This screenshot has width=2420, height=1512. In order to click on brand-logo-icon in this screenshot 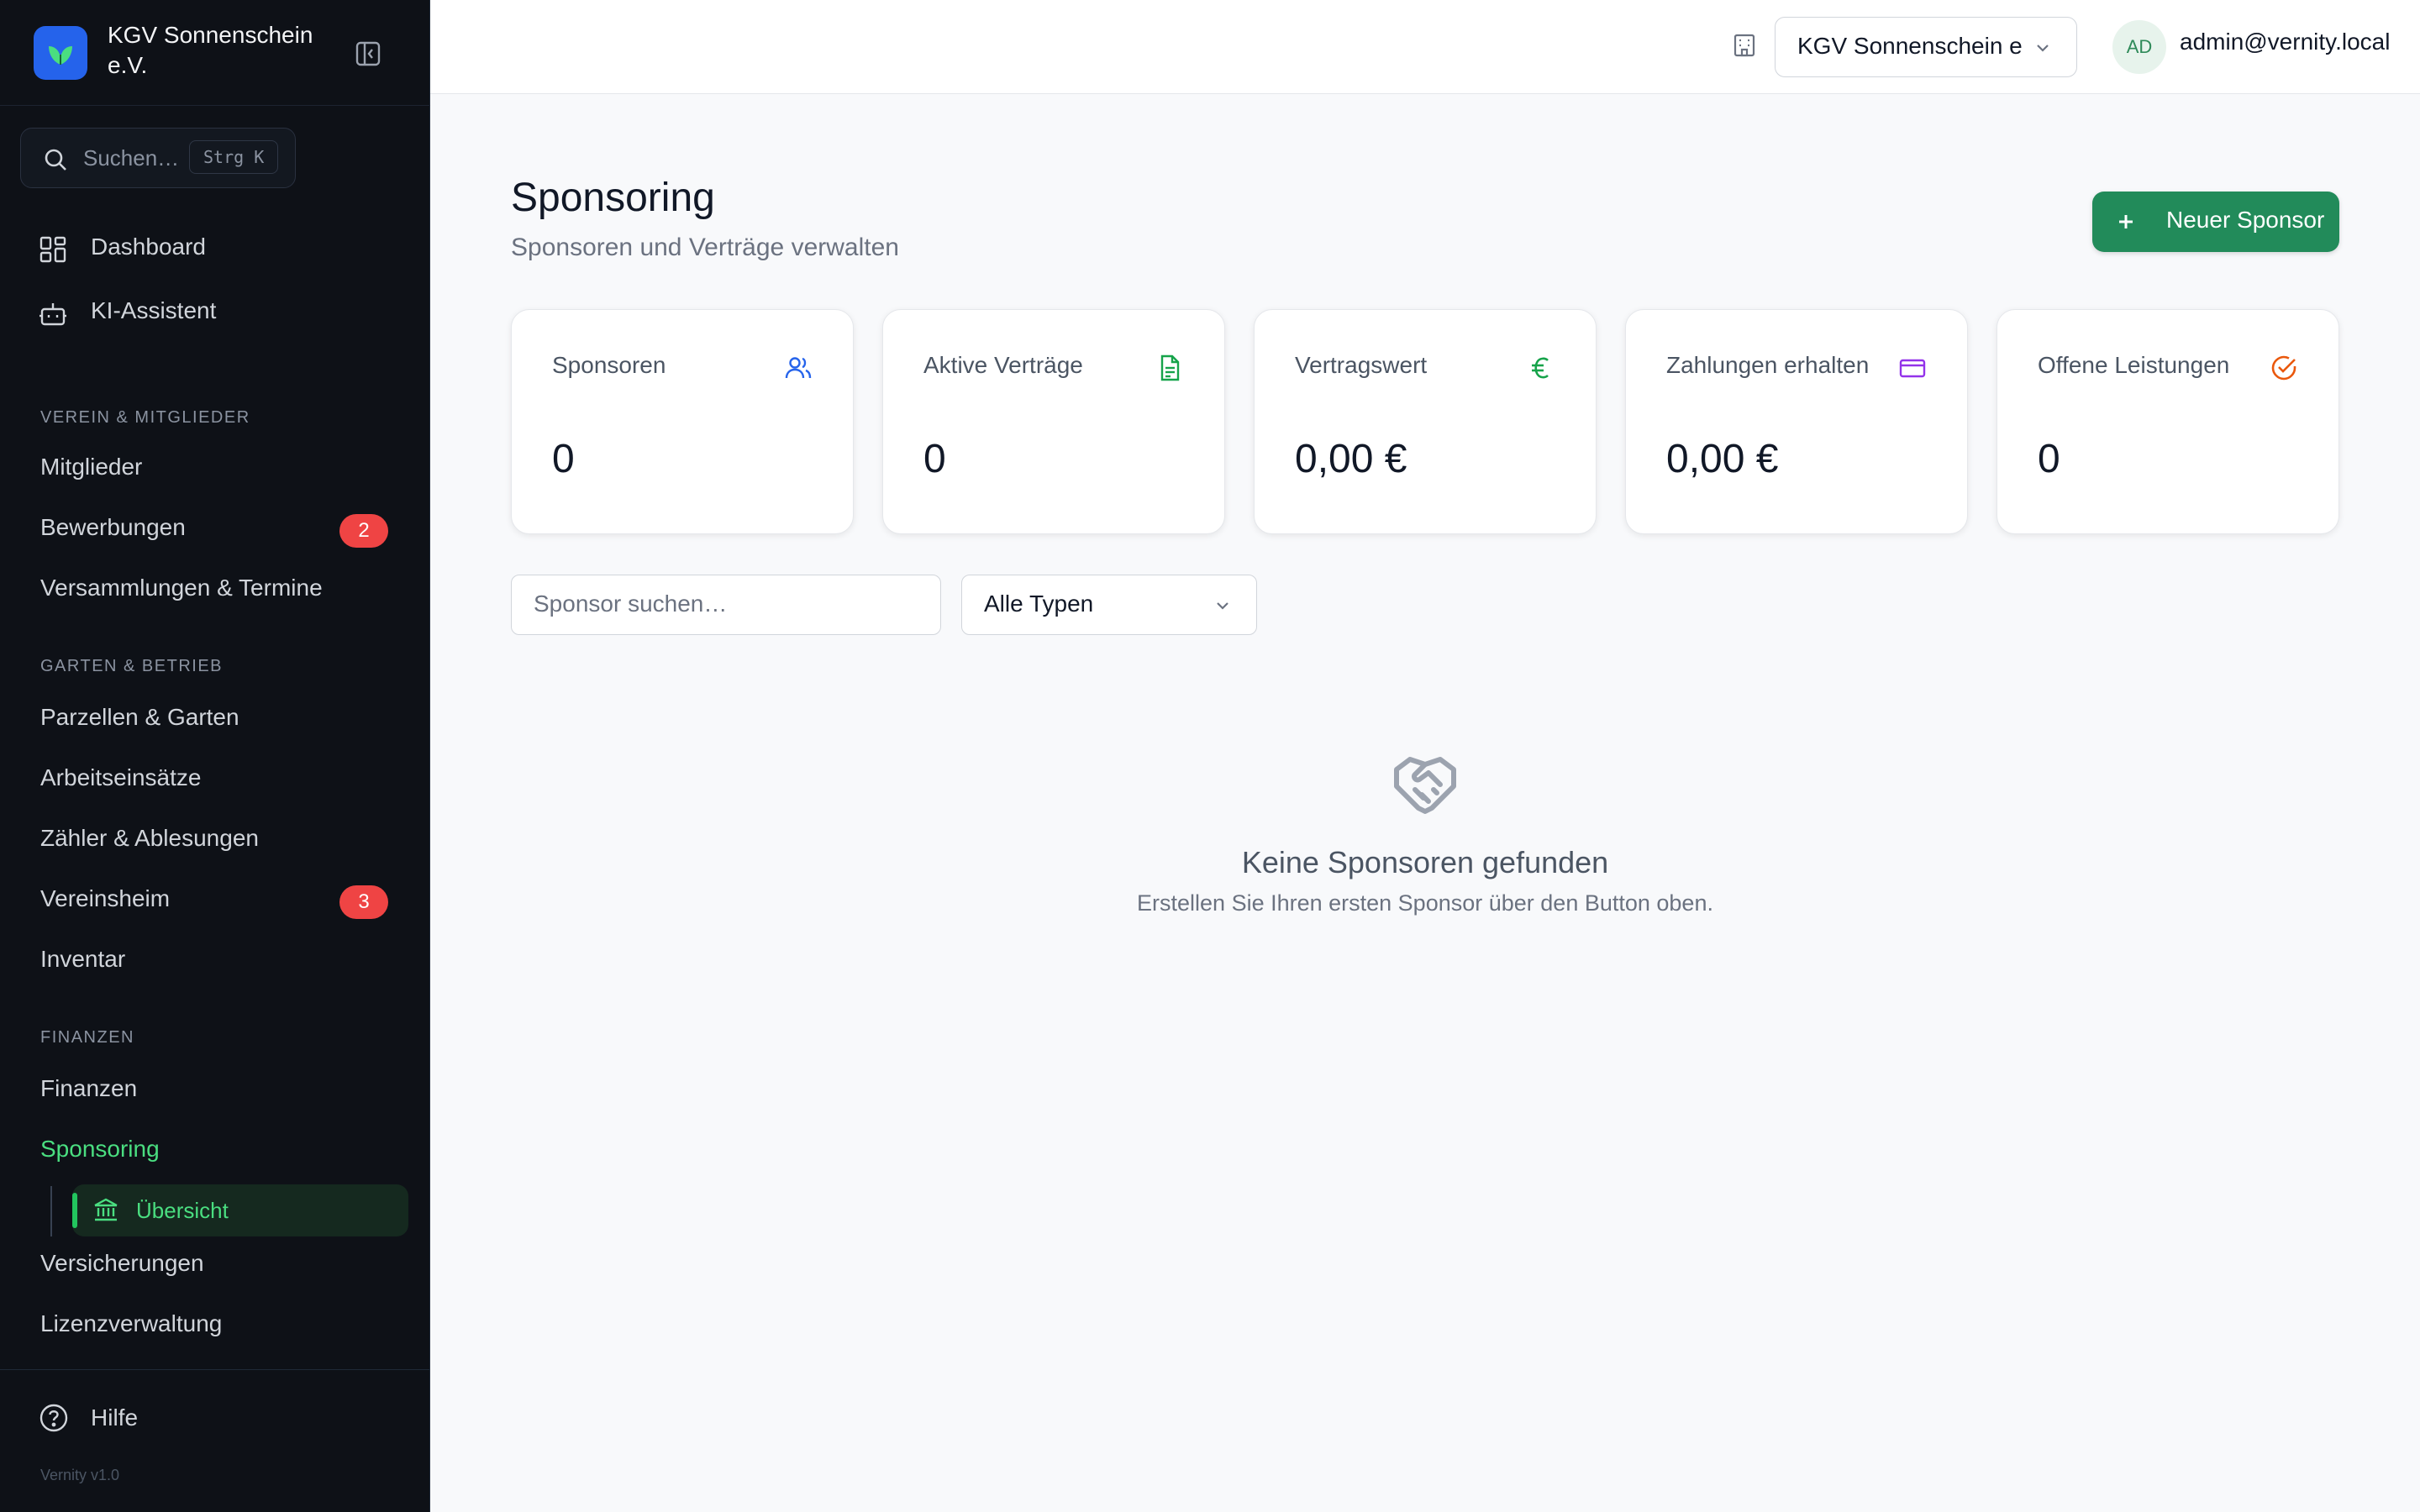, I will do `click(60, 53)`.